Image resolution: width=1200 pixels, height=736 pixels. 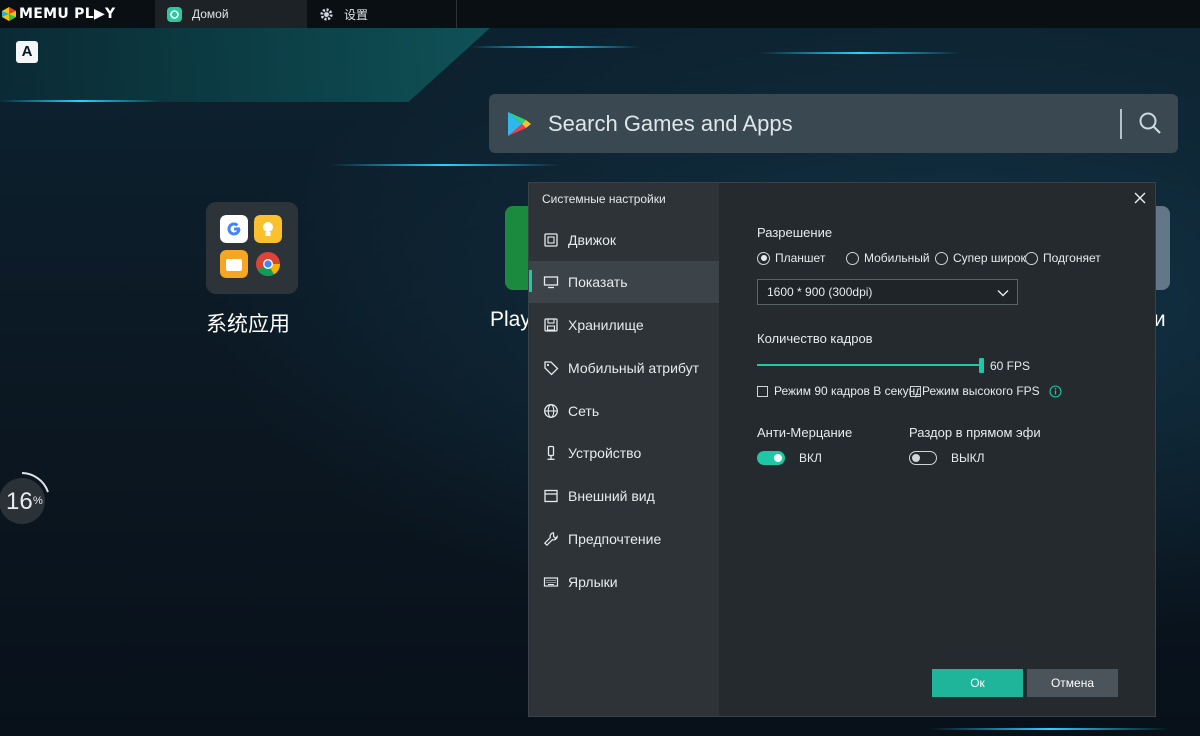 I want to click on wrench-icon, so click(x=550, y=539).